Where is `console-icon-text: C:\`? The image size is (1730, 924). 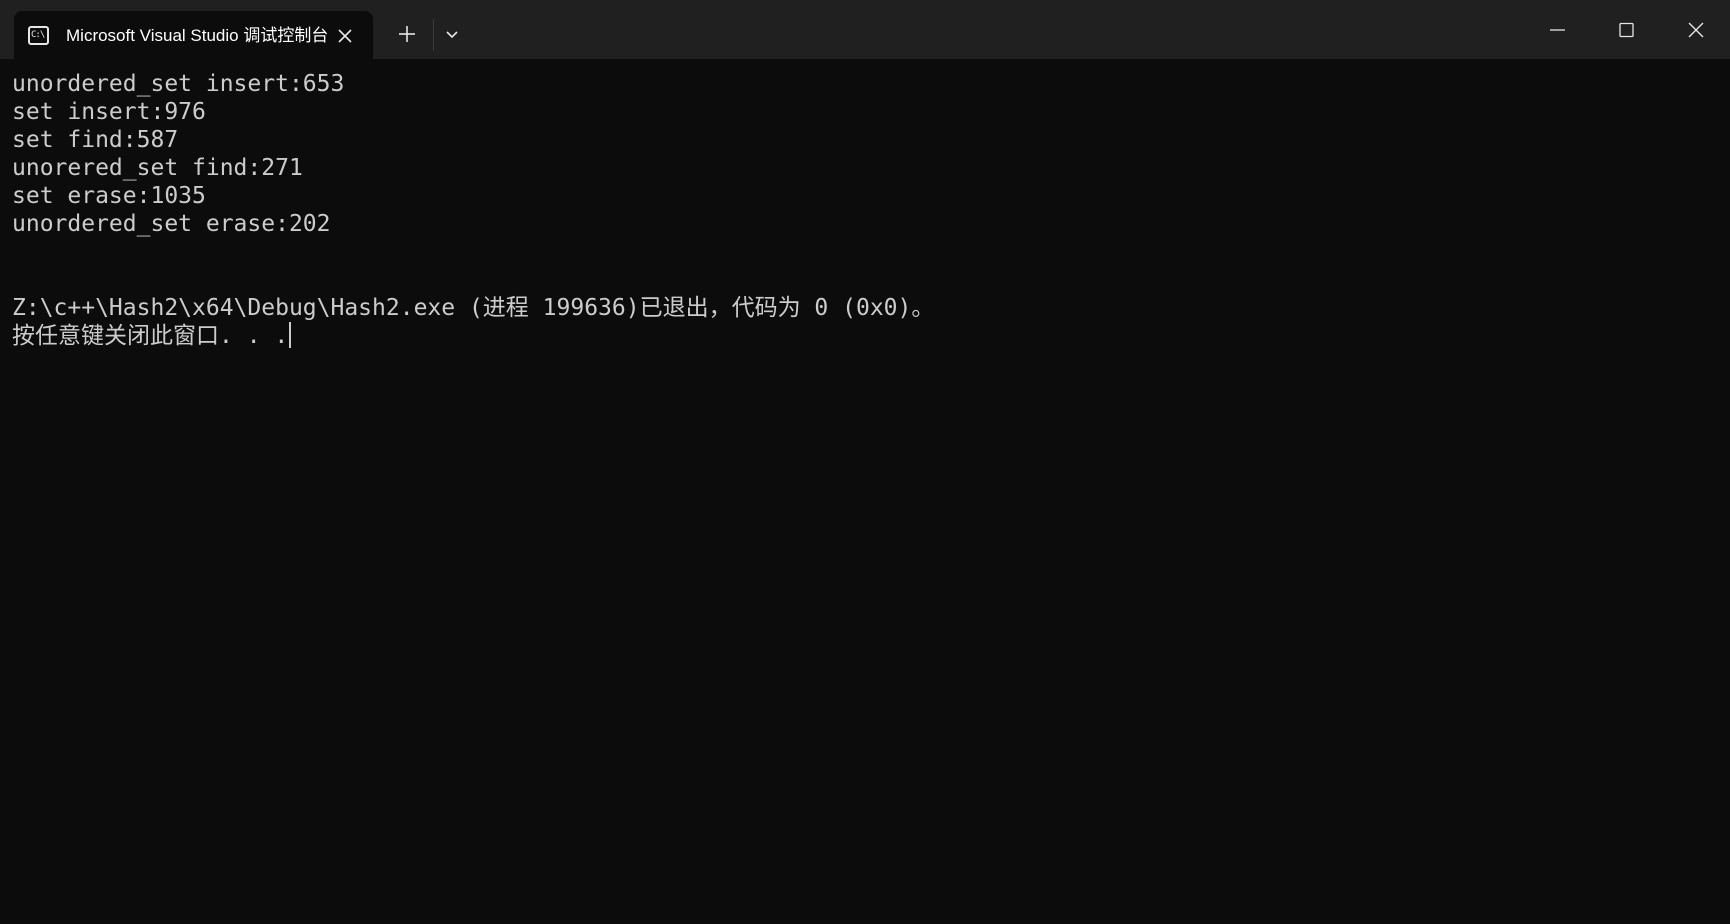
console-icon-text: C:\ is located at coordinates (38, 35).